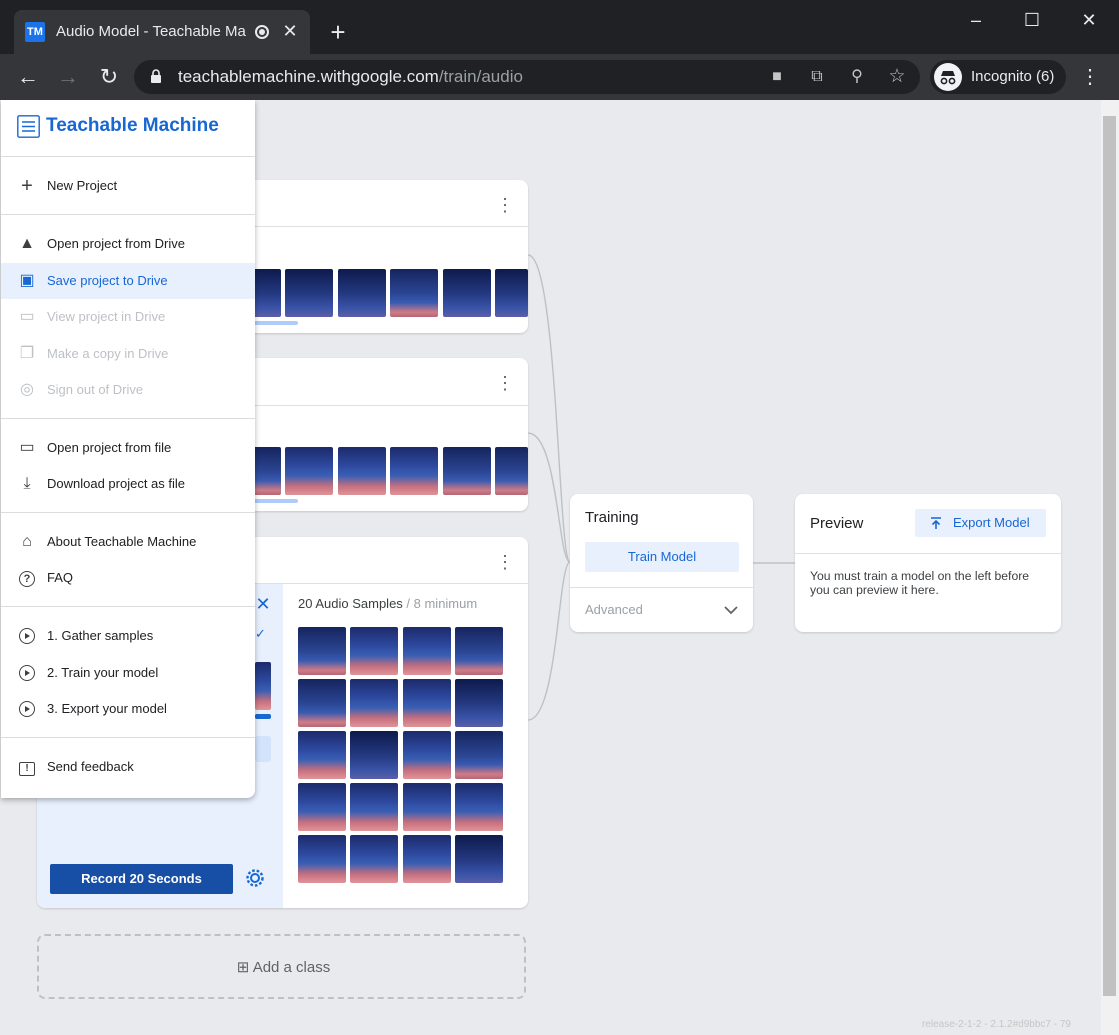 This screenshot has height=1035, width=1119. What do you see at coordinates (28, 77) in the screenshot?
I see `back-button: ←` at bounding box center [28, 77].